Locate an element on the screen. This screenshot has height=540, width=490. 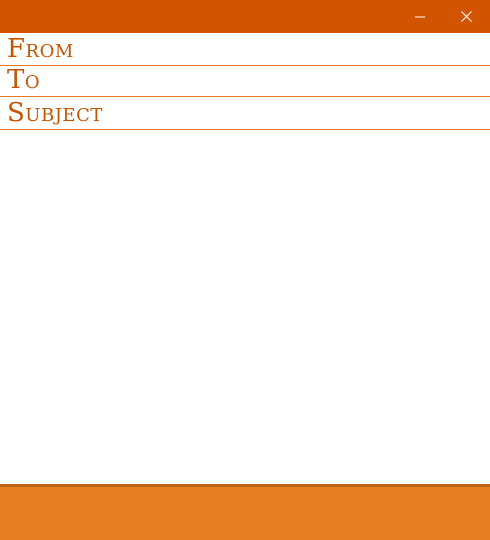
subject-row: Subject is located at coordinates (245, 113).